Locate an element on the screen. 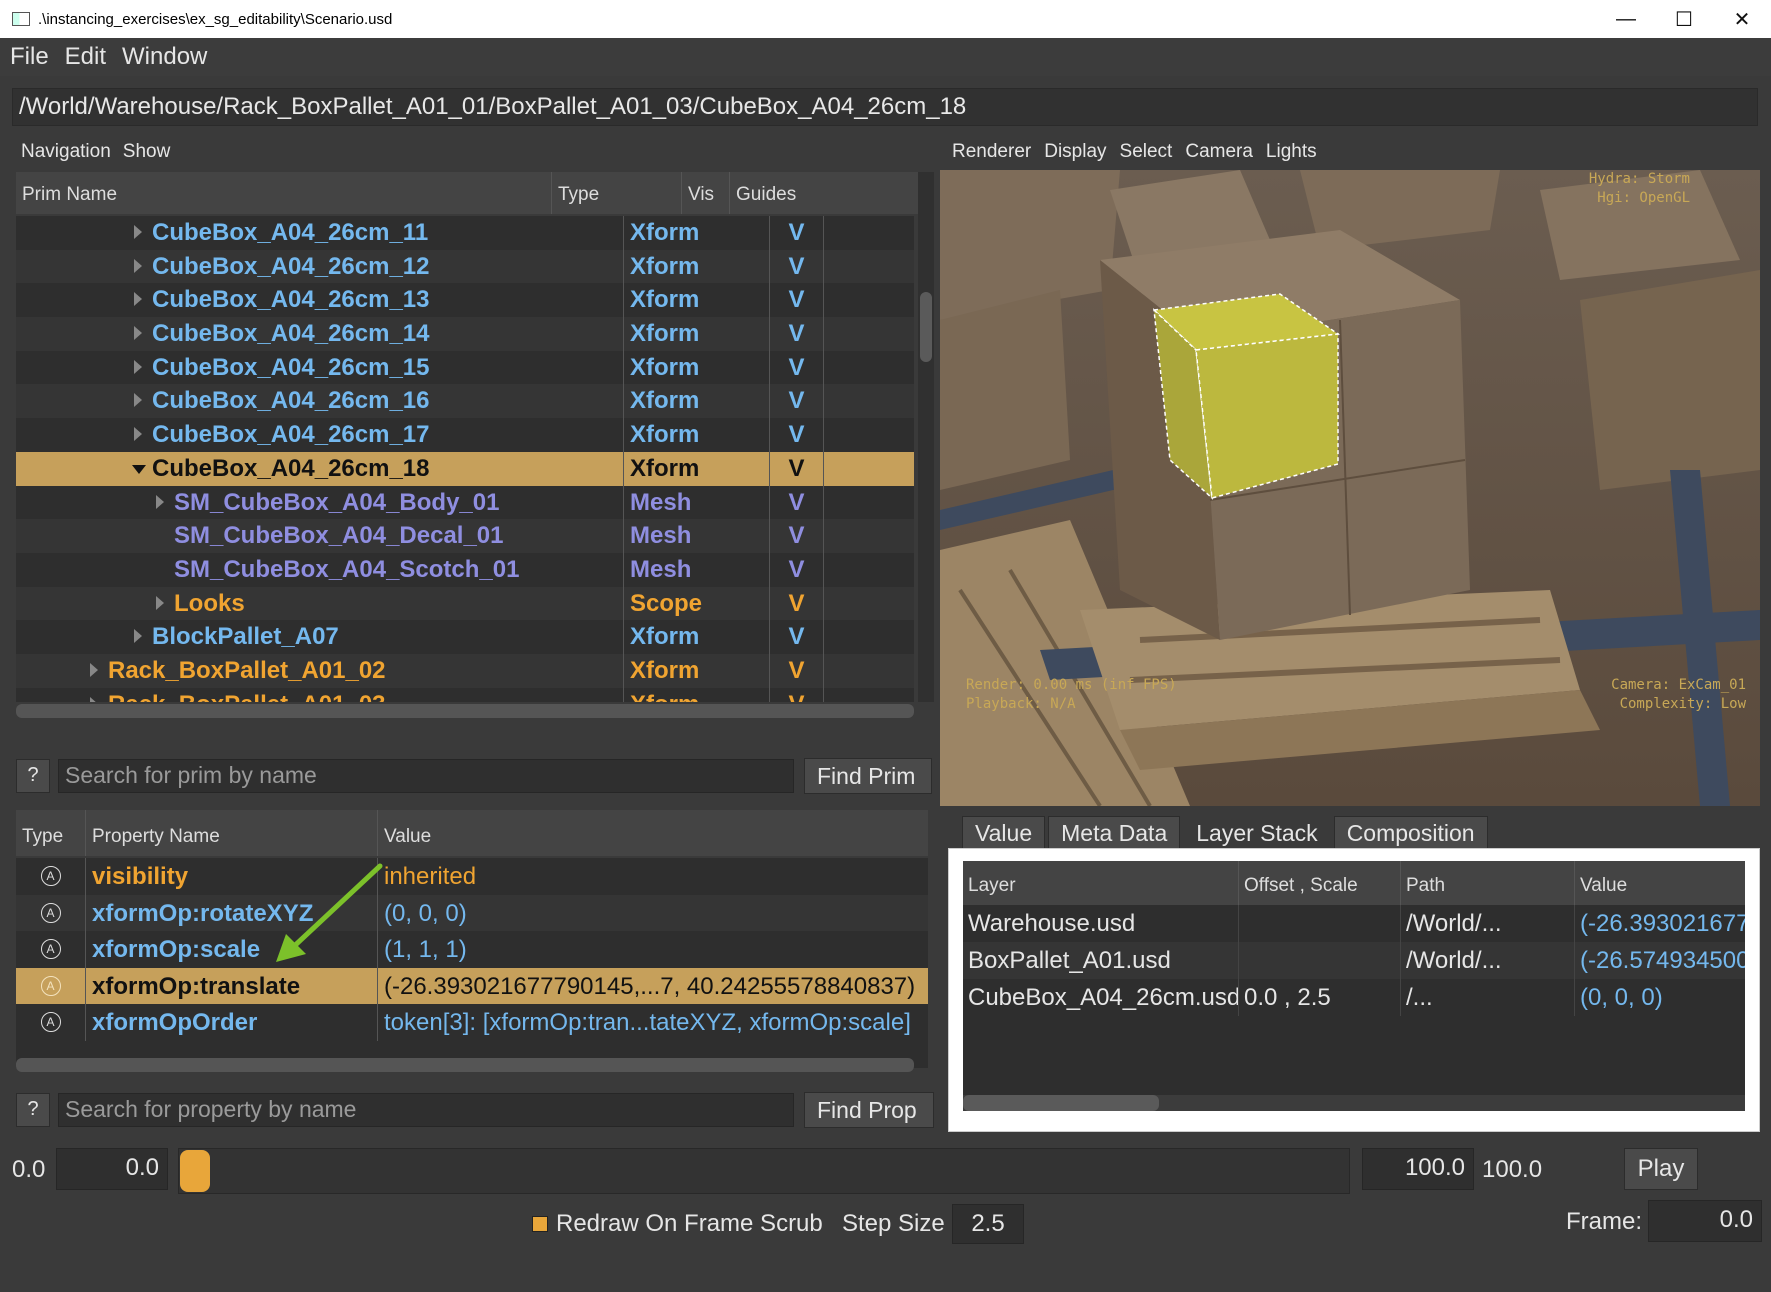  column-property-name: Property Name is located at coordinates (232, 833).